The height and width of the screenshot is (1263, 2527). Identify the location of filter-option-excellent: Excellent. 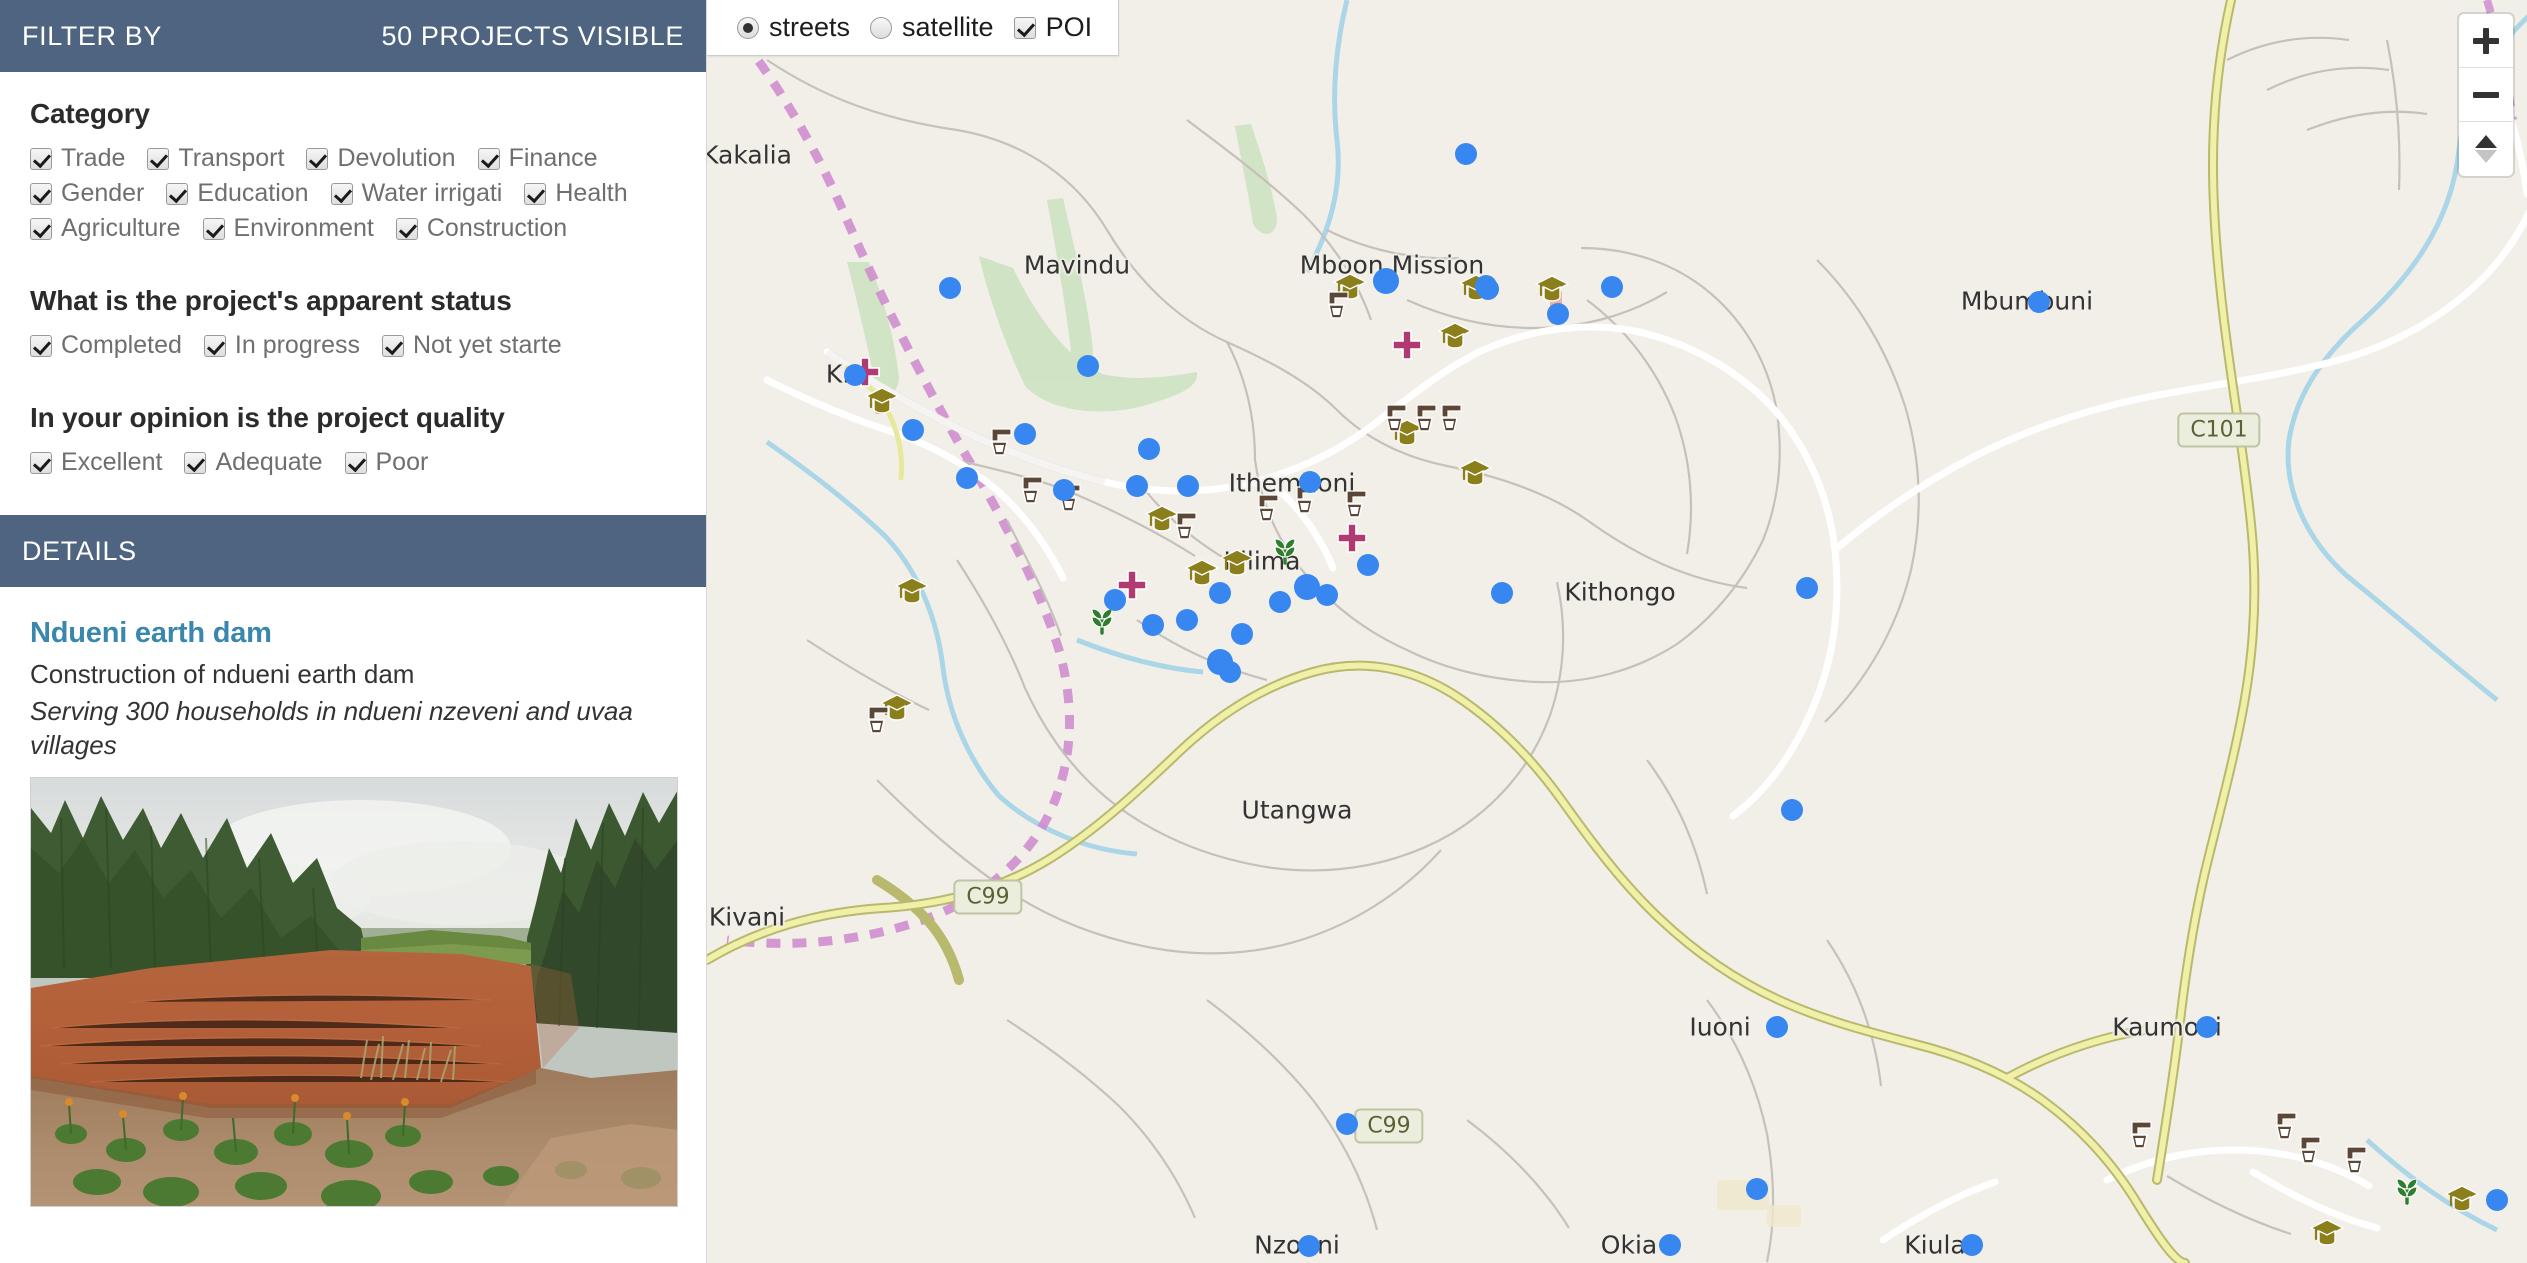
(96, 462).